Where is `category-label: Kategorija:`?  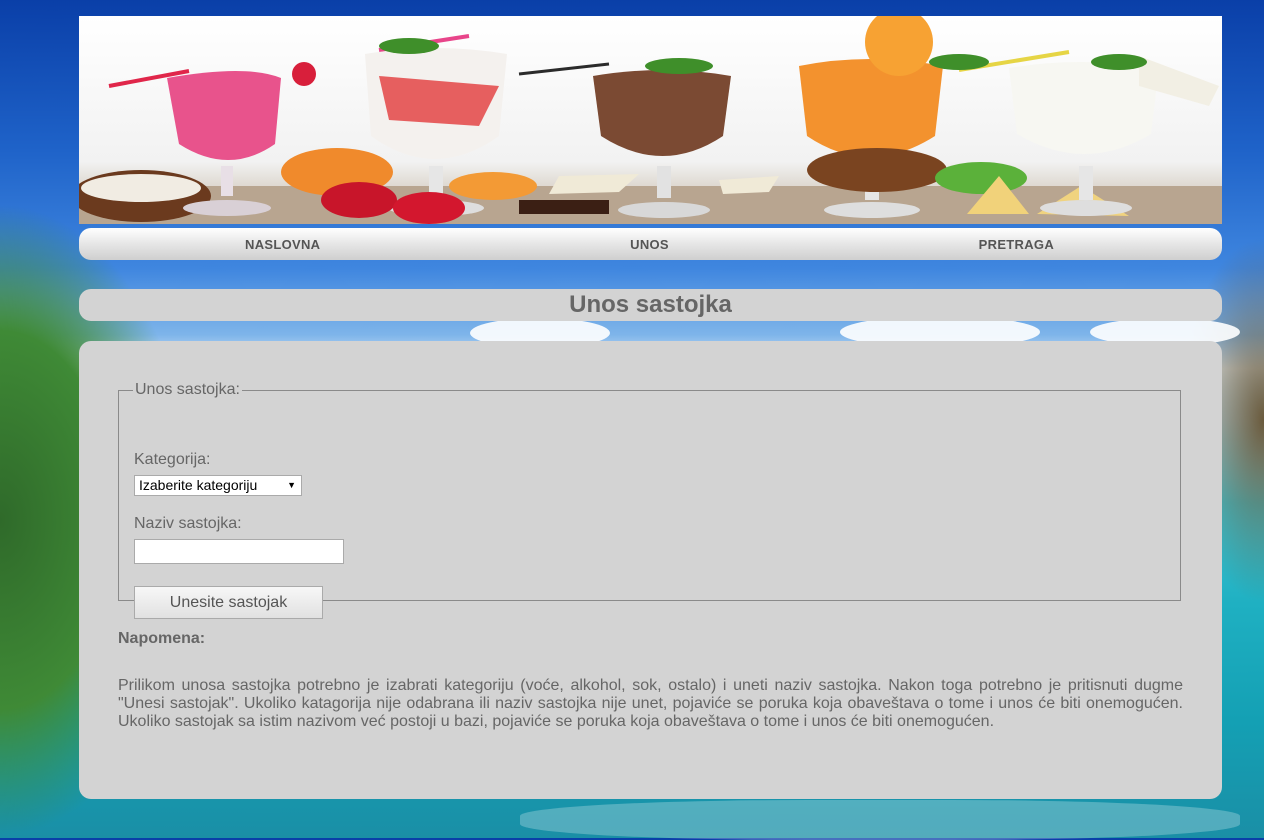 category-label: Kategorija: is located at coordinates (172, 459).